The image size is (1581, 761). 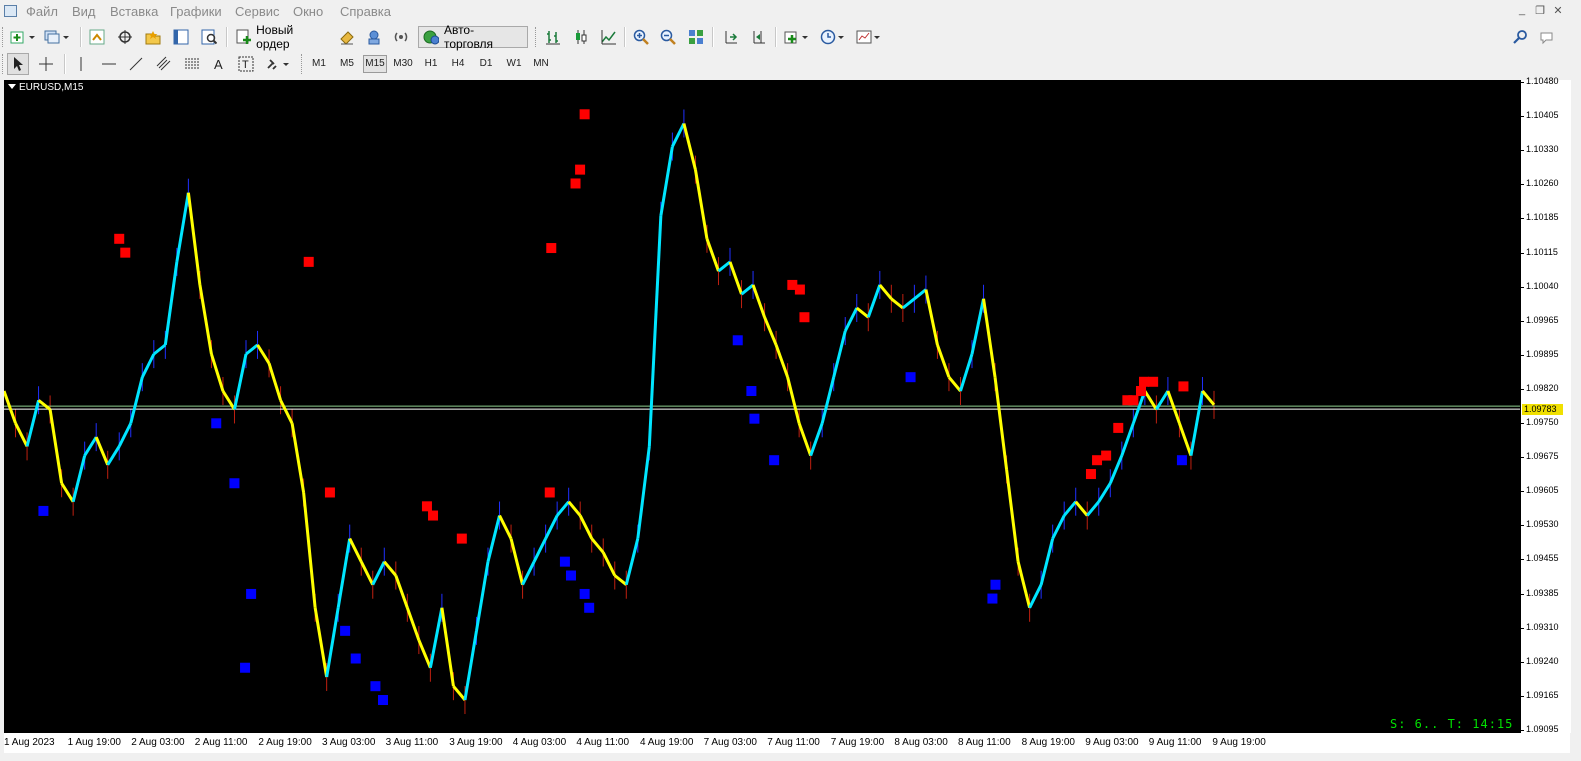 I want to click on horizontal-line-button, so click(x=109, y=64).